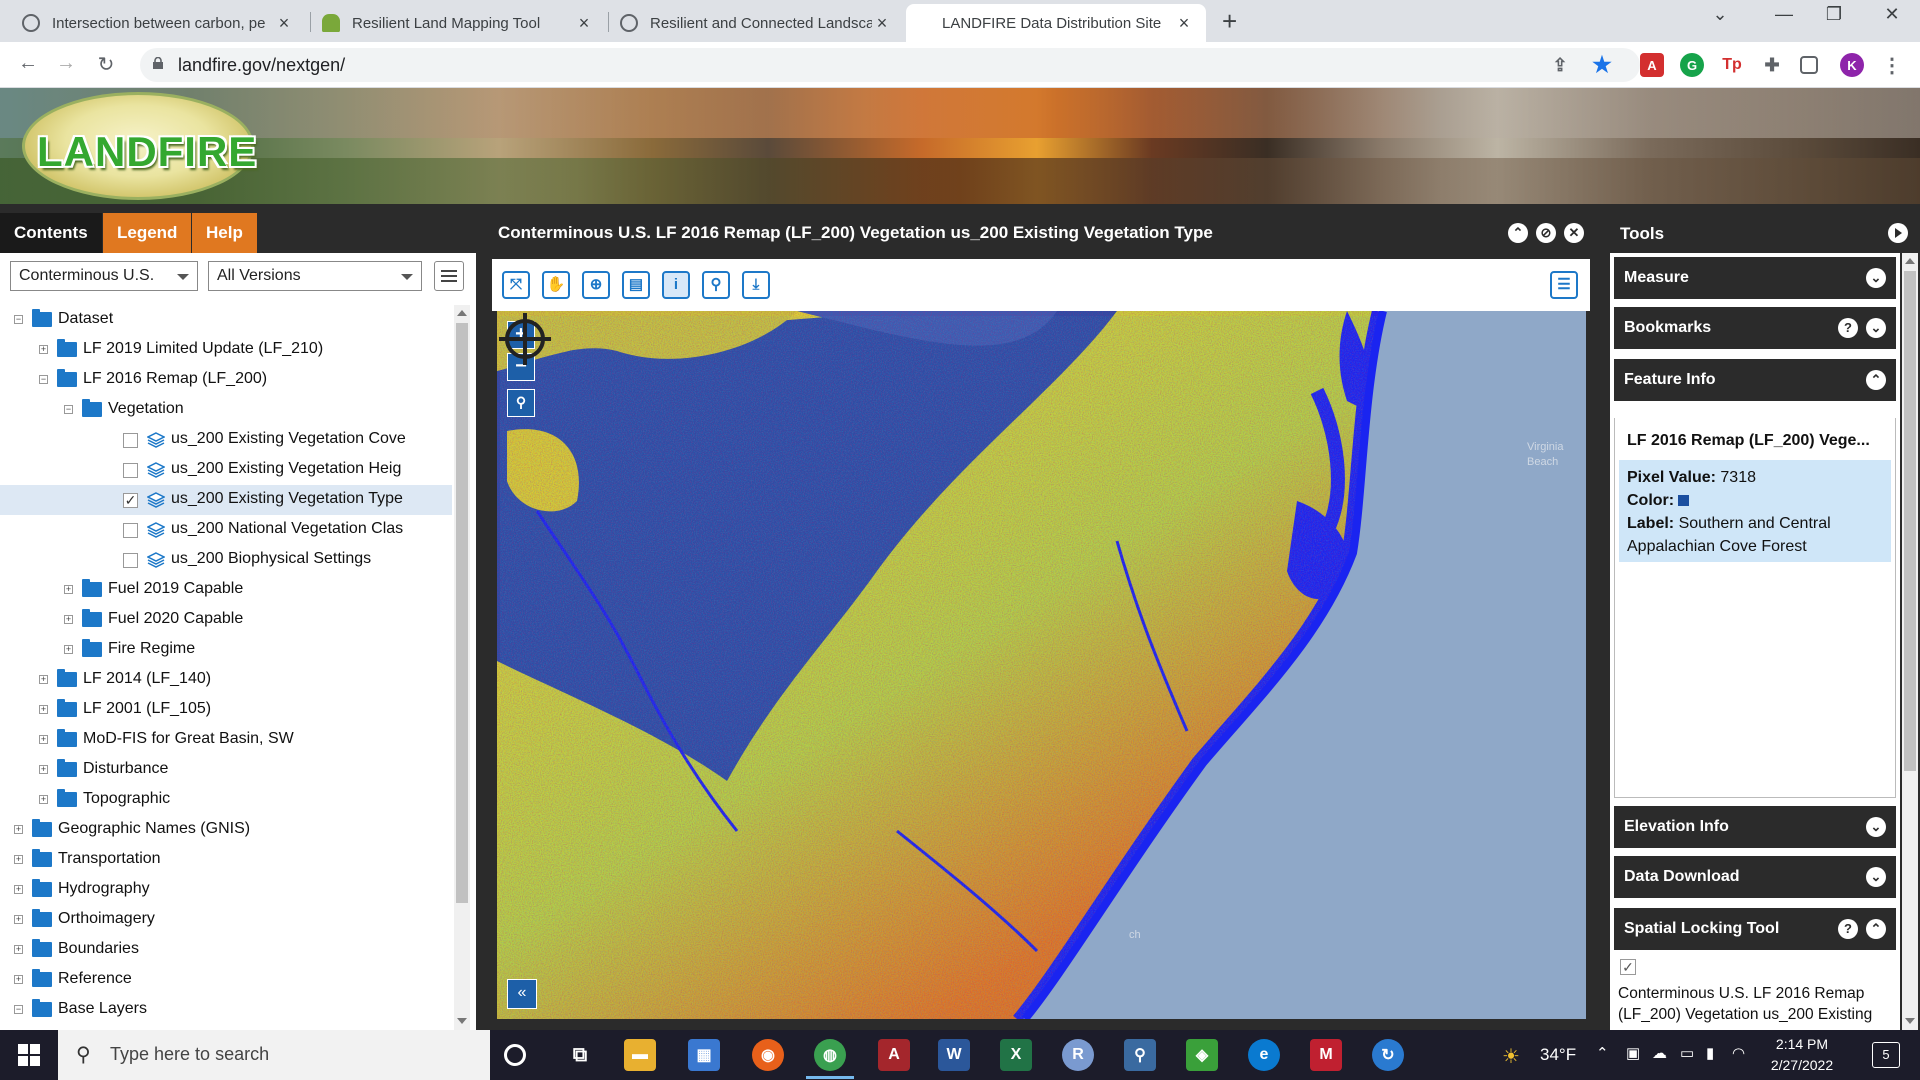  Describe the element at coordinates (515, 1055) in the screenshot. I see `cortana-icon` at that location.